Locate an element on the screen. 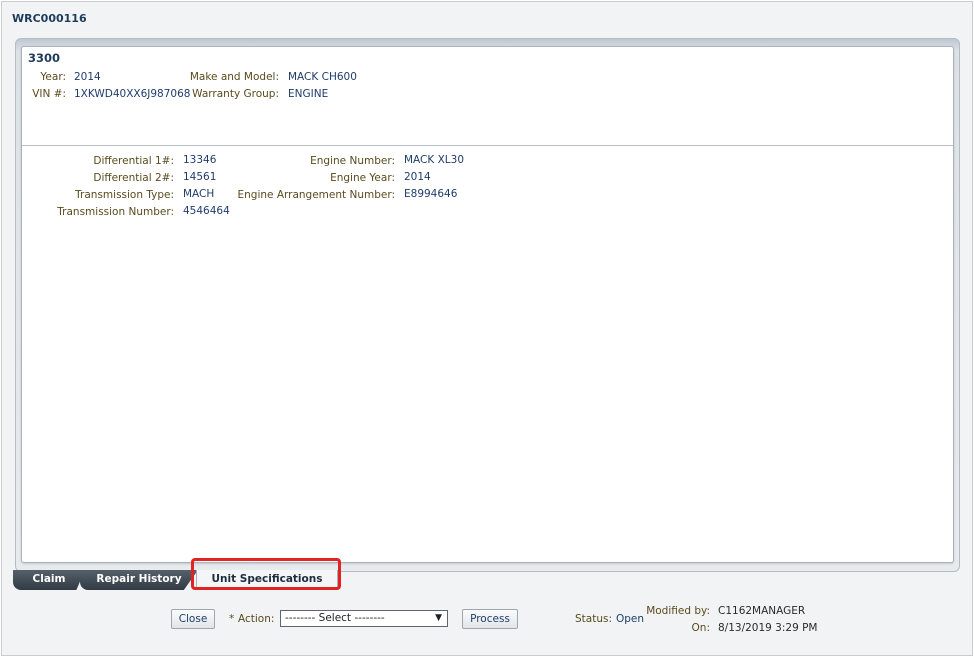 This screenshot has width=974, height=657. claim-title: WRC000116 is located at coordinates (49, 18).